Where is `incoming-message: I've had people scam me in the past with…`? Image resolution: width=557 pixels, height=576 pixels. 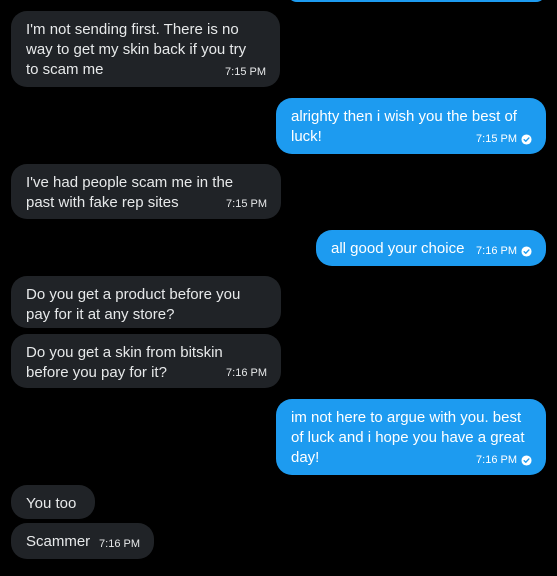 incoming-message: I've had people scam me in the past with… is located at coordinates (146, 191).